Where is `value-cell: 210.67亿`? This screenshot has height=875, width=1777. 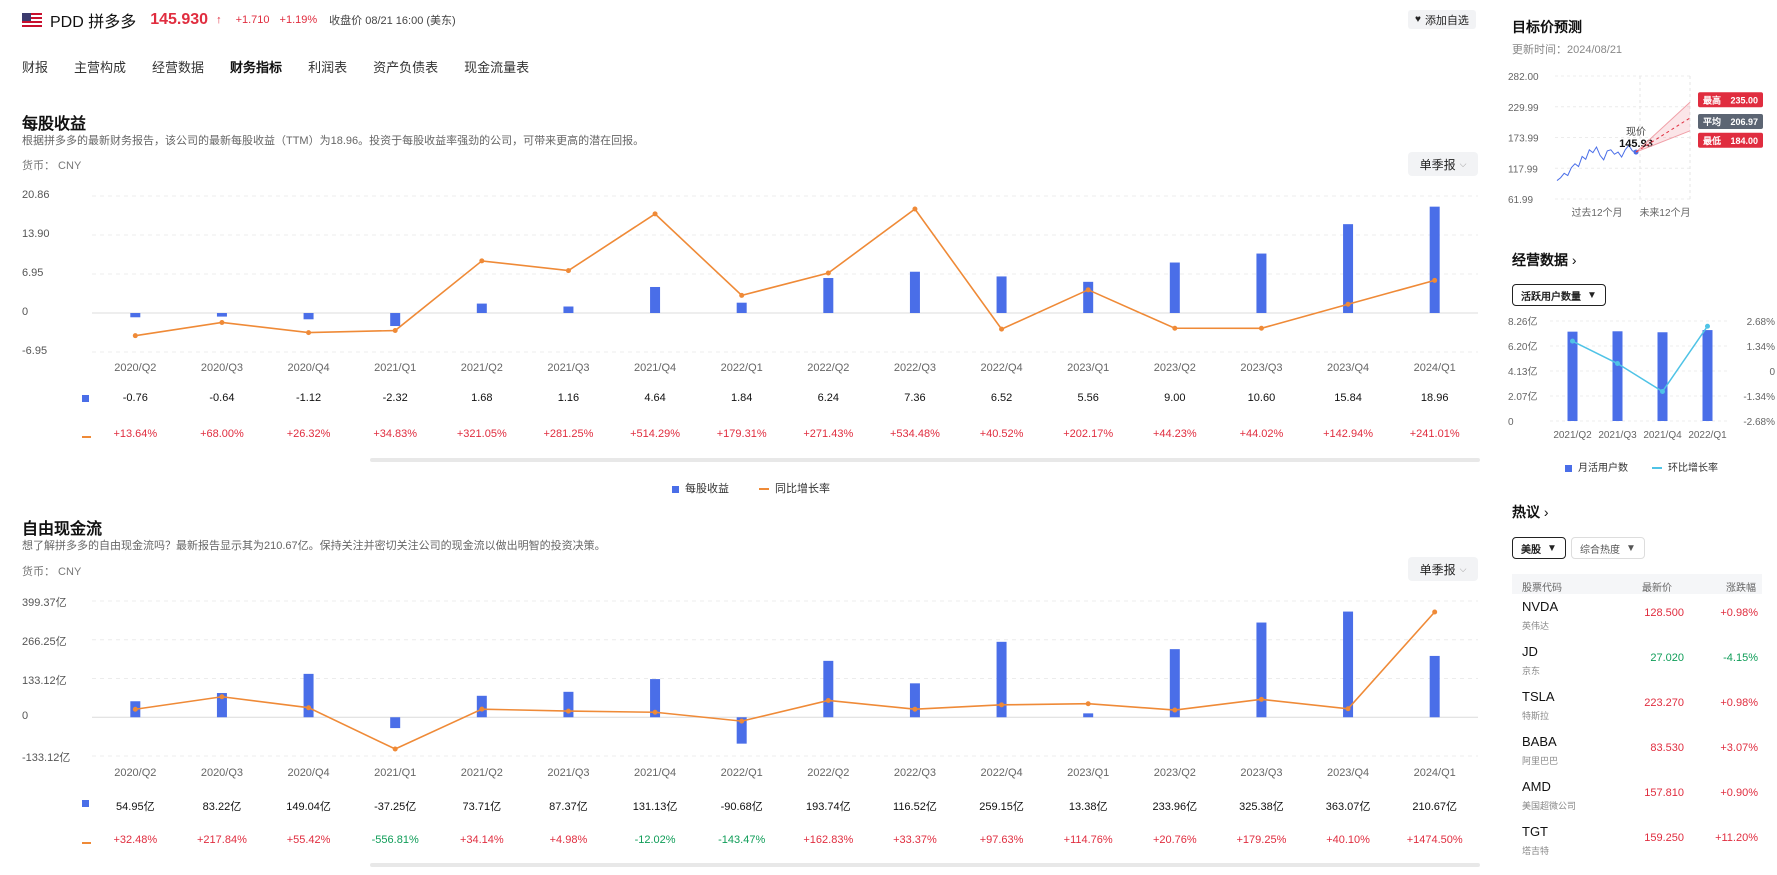 value-cell: 210.67亿 is located at coordinates (1435, 807).